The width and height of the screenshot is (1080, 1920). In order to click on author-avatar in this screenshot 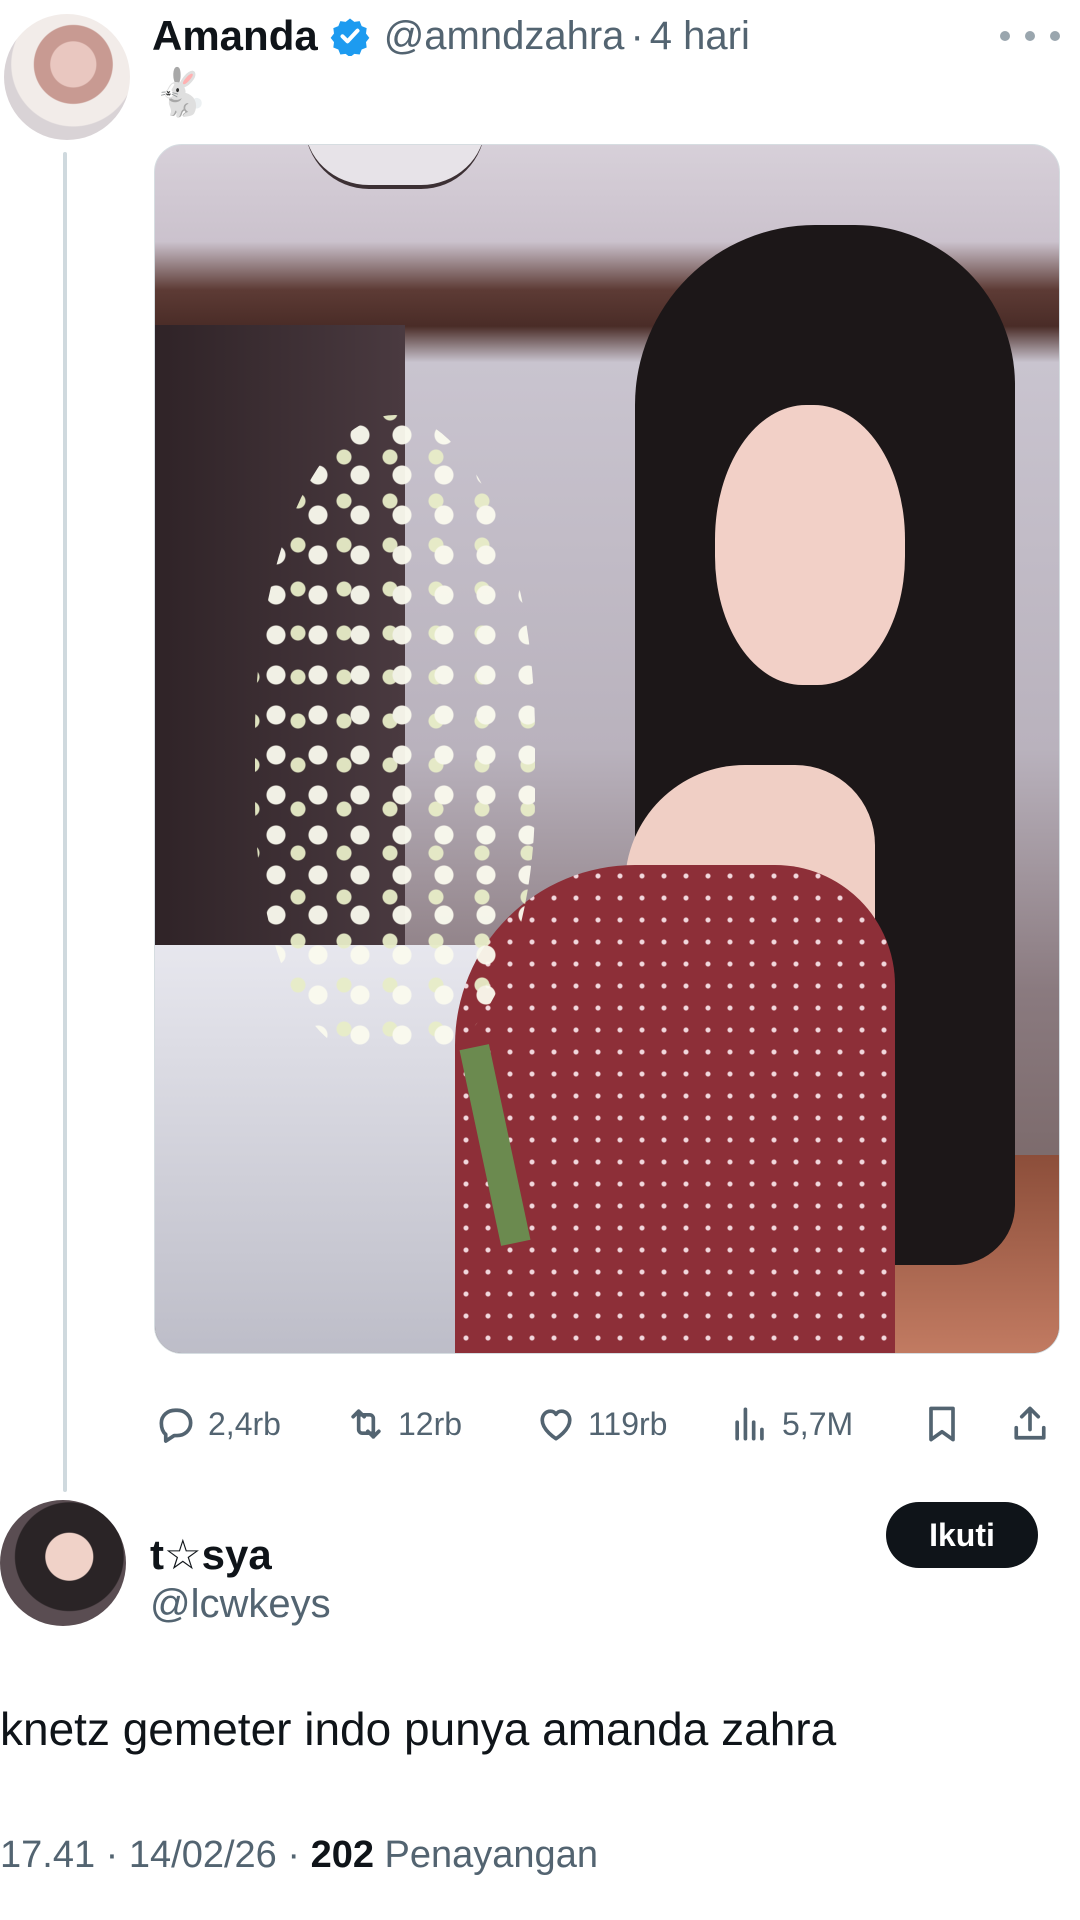, I will do `click(67, 77)`.